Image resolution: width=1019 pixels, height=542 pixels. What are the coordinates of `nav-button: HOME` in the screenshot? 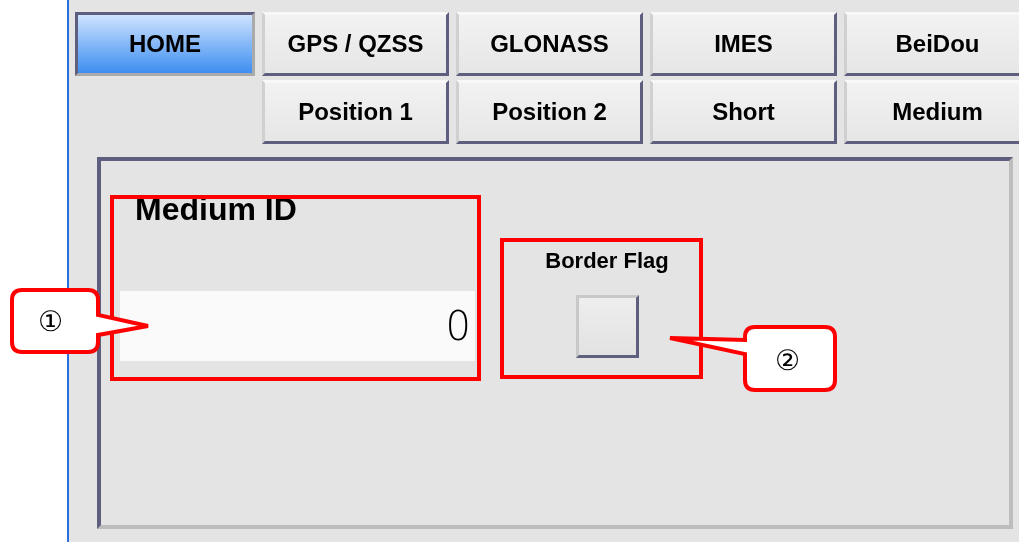 It's located at (165, 44).